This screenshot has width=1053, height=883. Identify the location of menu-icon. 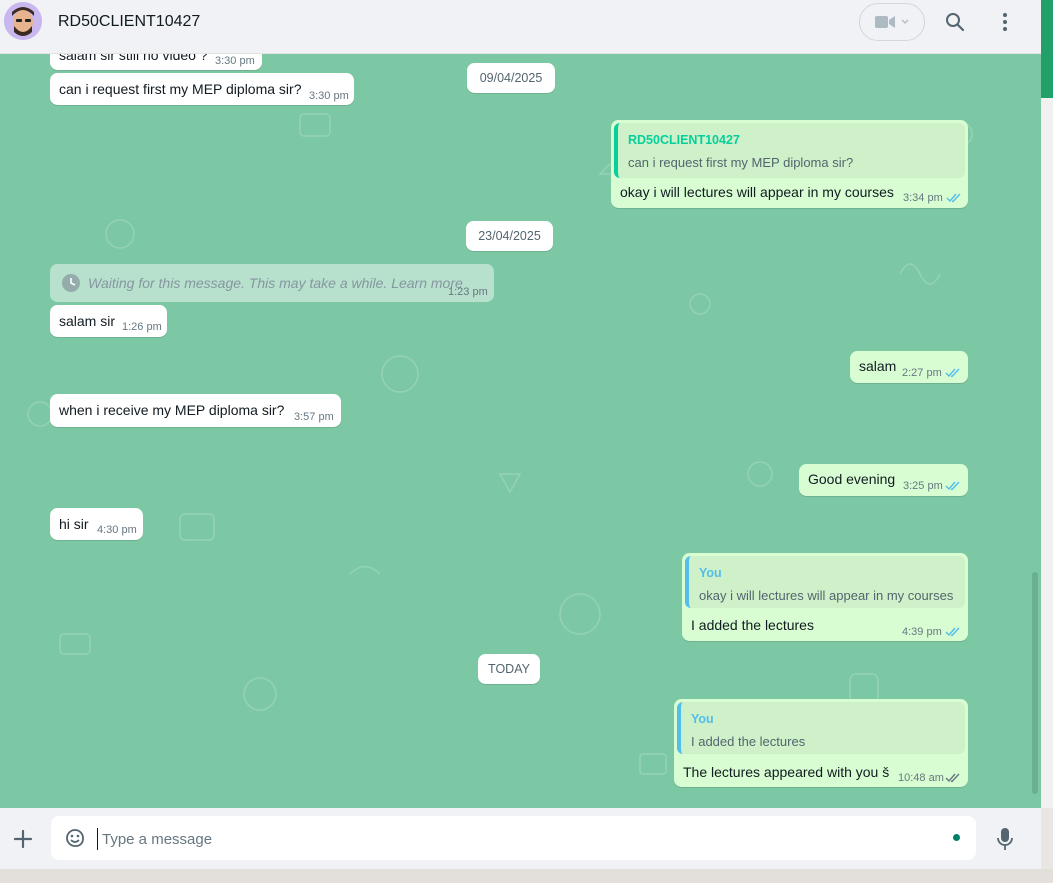
(1005, 22).